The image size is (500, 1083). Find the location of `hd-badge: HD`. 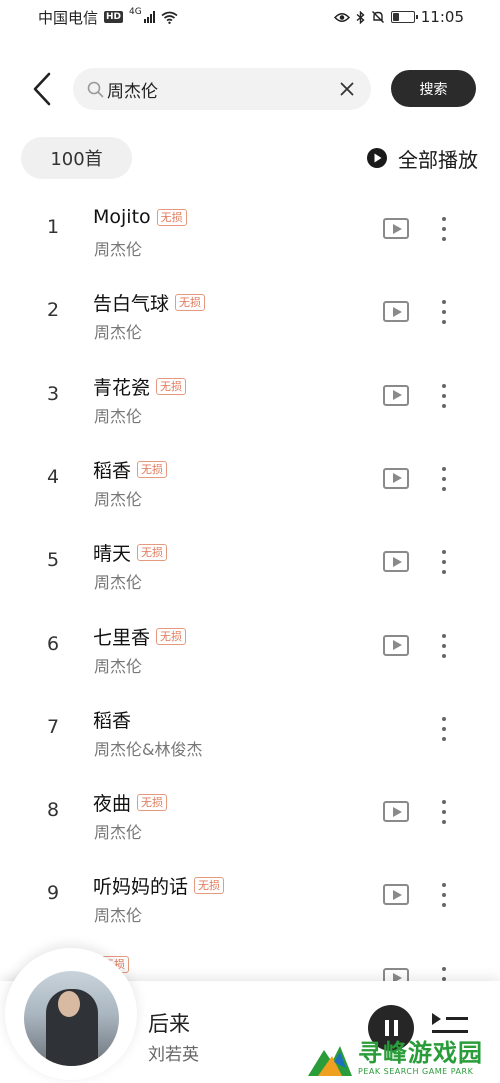

hd-badge: HD is located at coordinates (114, 17).